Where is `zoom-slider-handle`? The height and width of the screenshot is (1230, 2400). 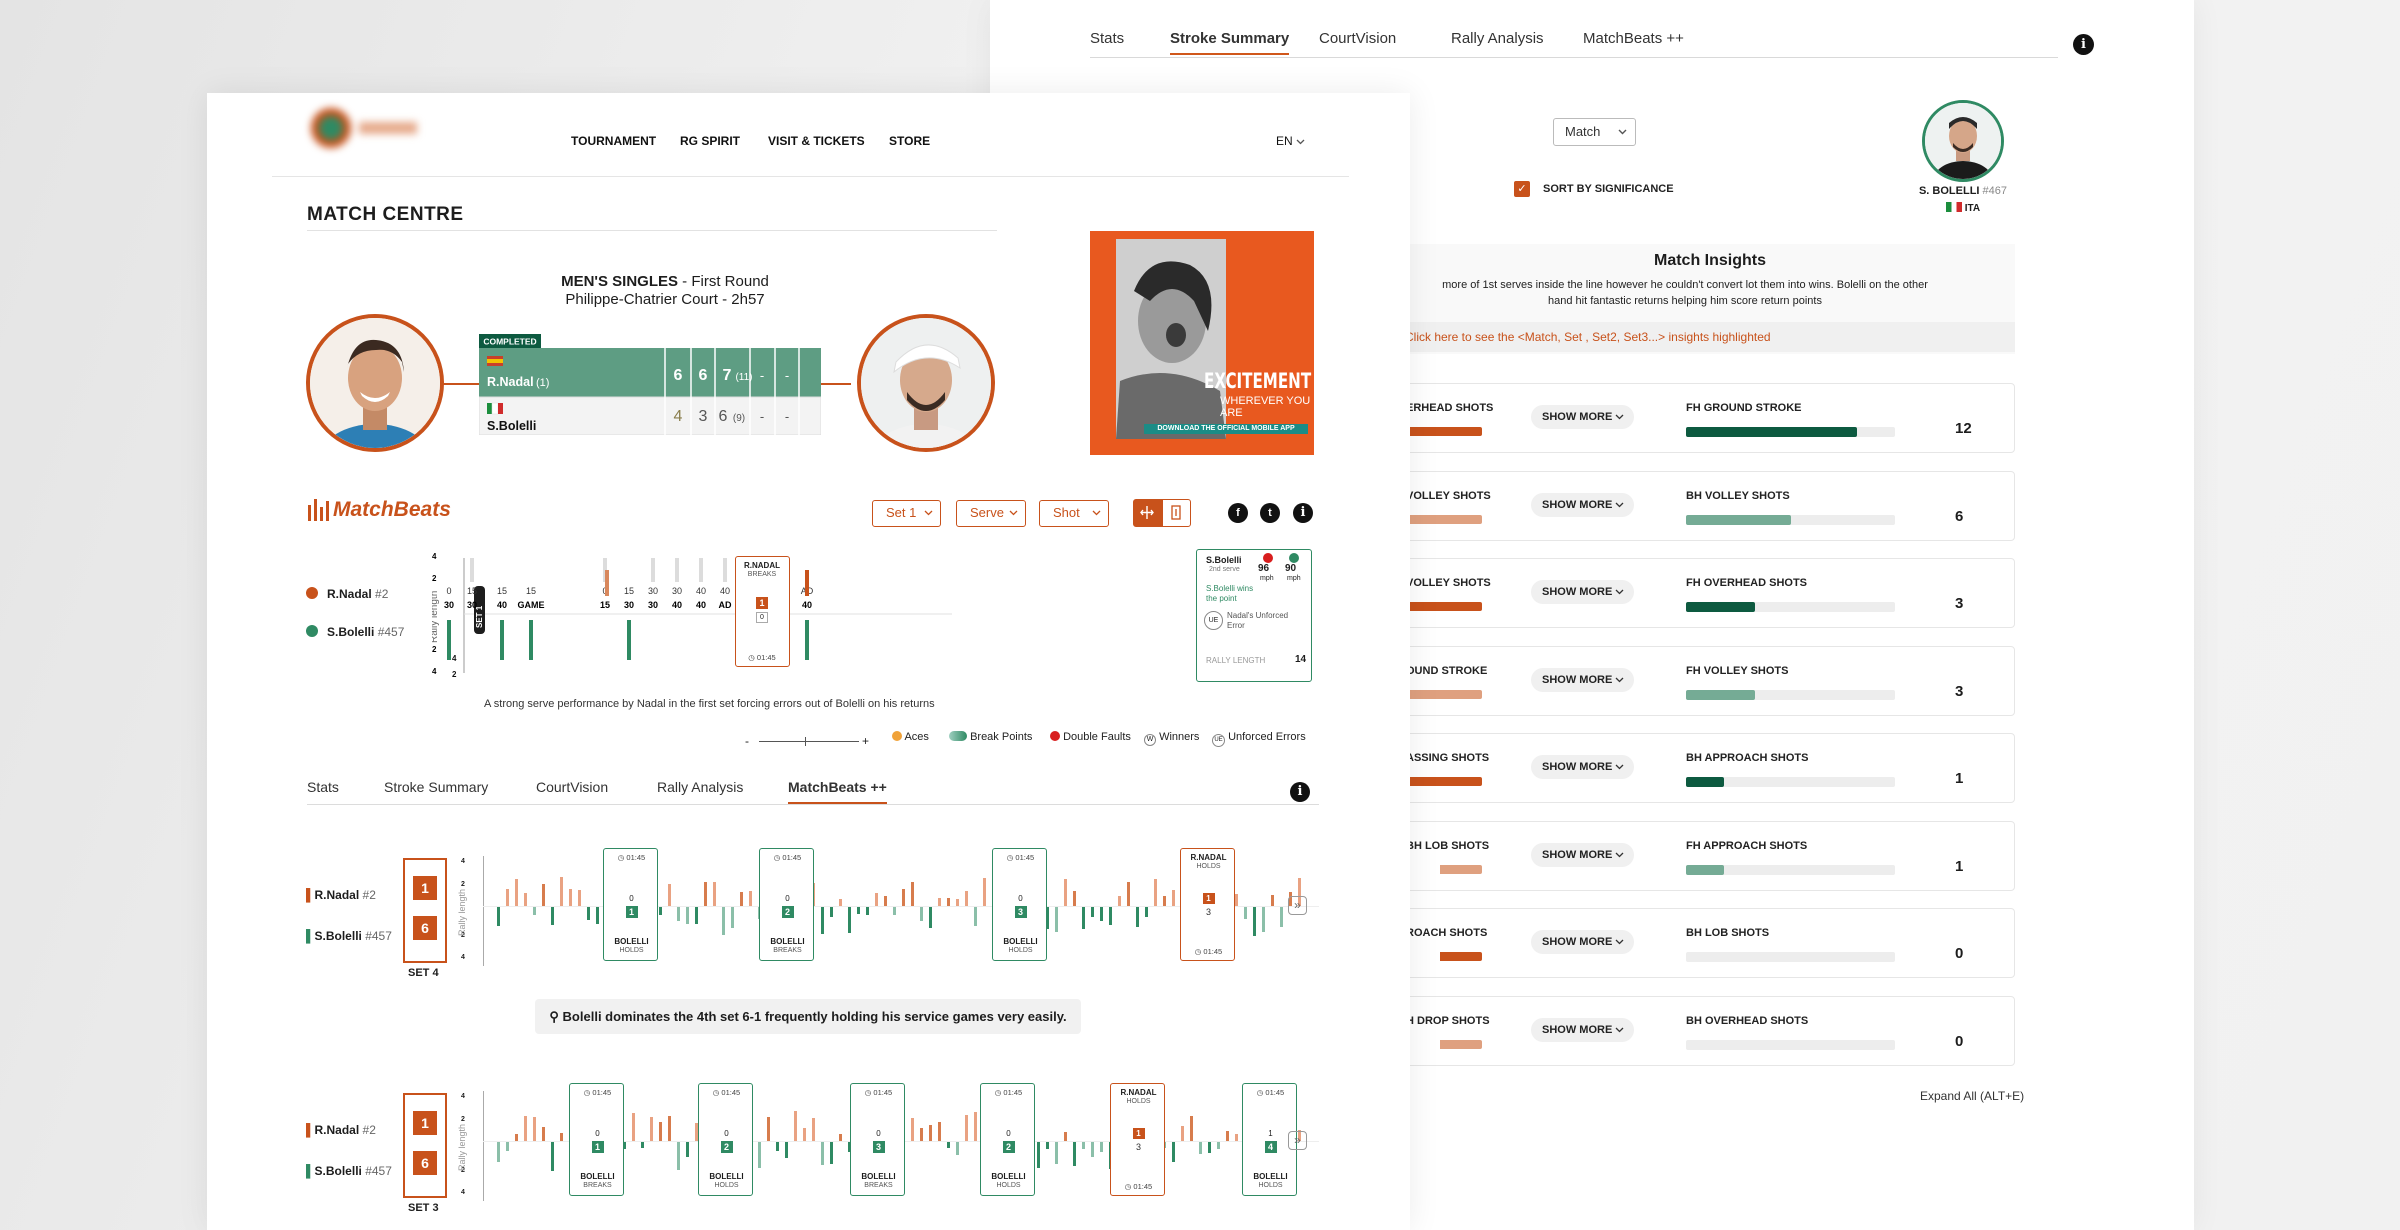
zoom-slider-handle is located at coordinates (805, 741).